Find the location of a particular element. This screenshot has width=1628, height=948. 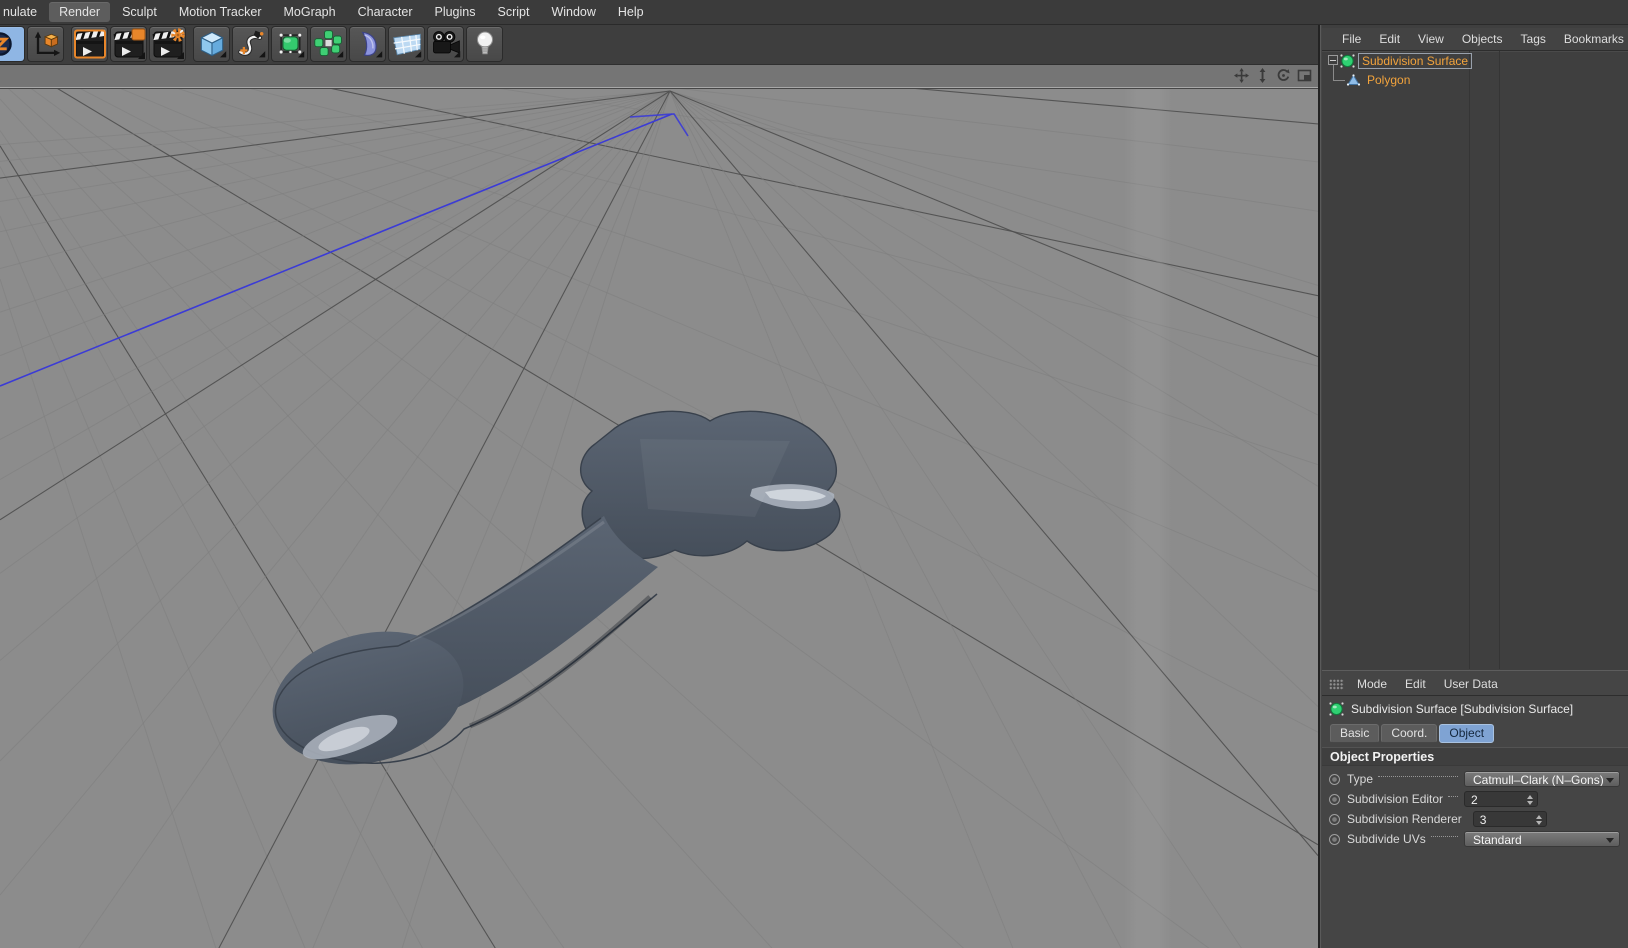

axes-cube-icon is located at coordinates (47, 43).